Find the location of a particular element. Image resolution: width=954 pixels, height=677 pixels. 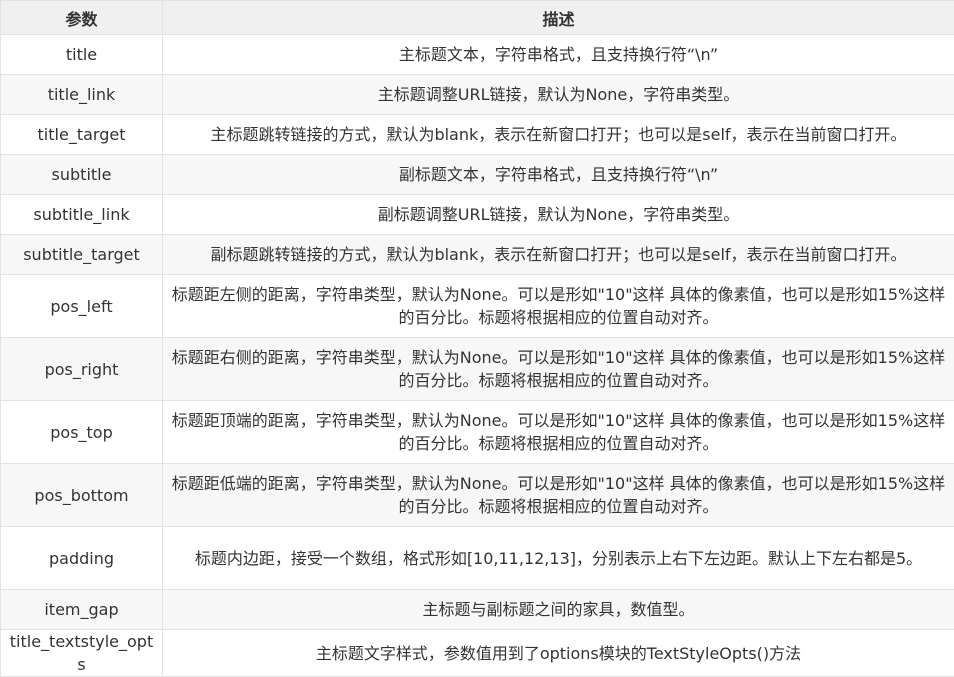

table-row: title 主标题文本，字符串格式，且支持换行符“\n” is located at coordinates (477, 55).